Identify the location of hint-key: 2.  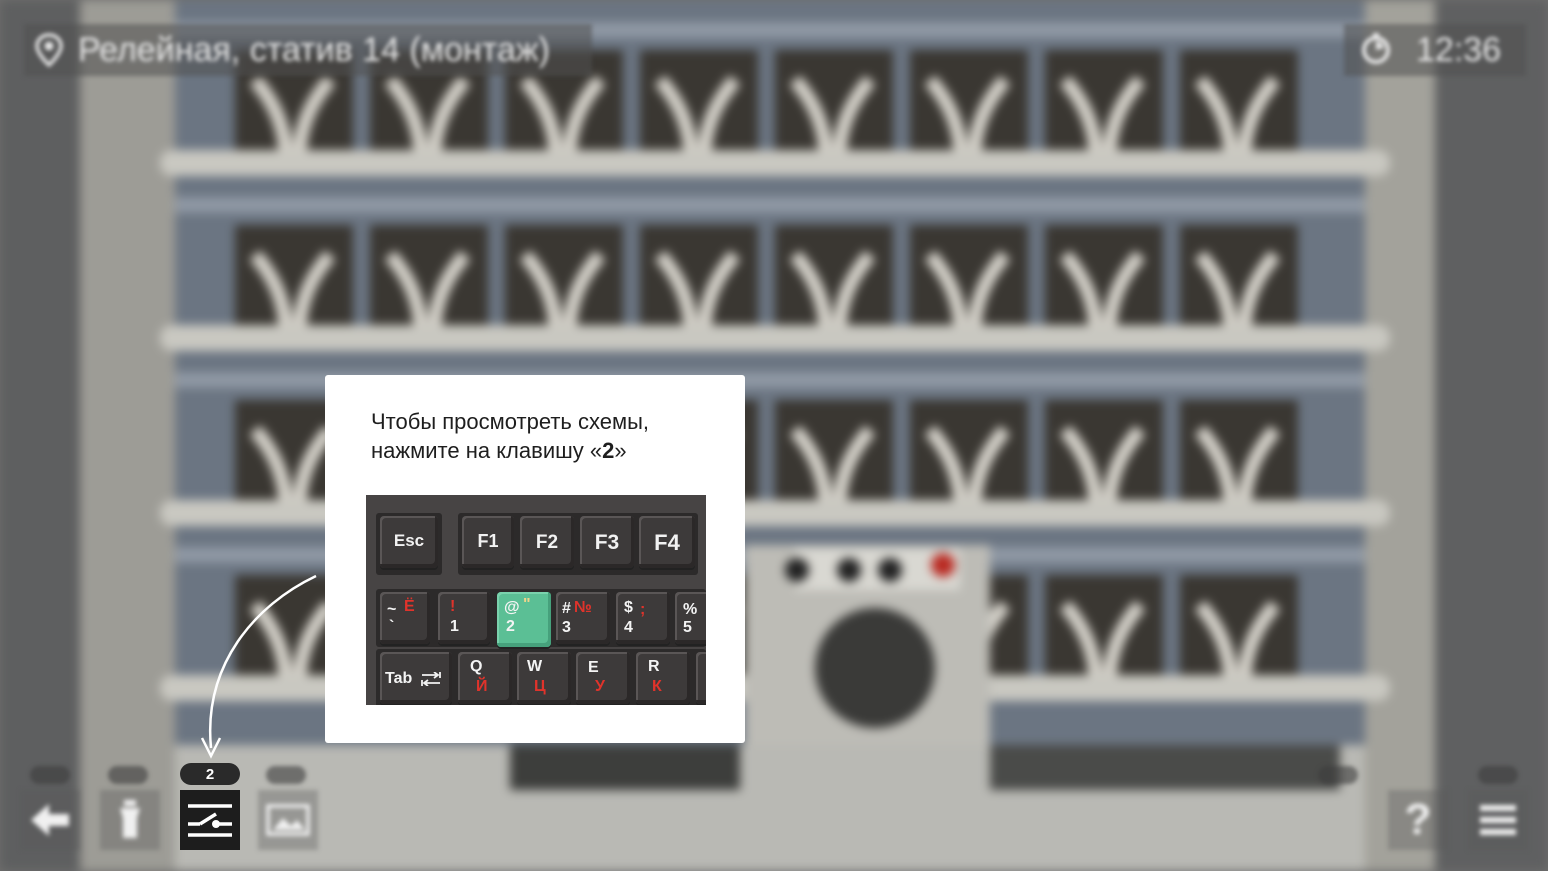
(608, 450).